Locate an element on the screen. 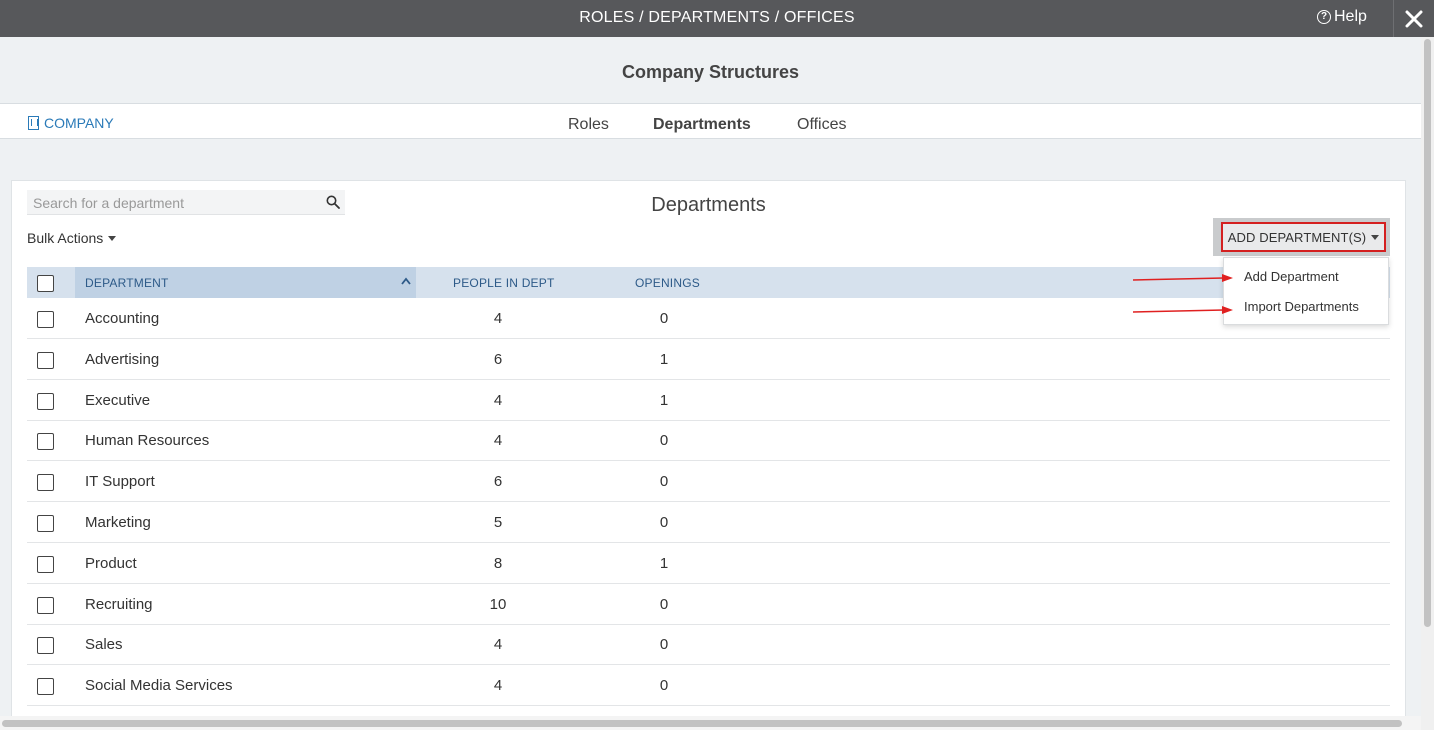  department-name: Recruiting is located at coordinates (119, 604).